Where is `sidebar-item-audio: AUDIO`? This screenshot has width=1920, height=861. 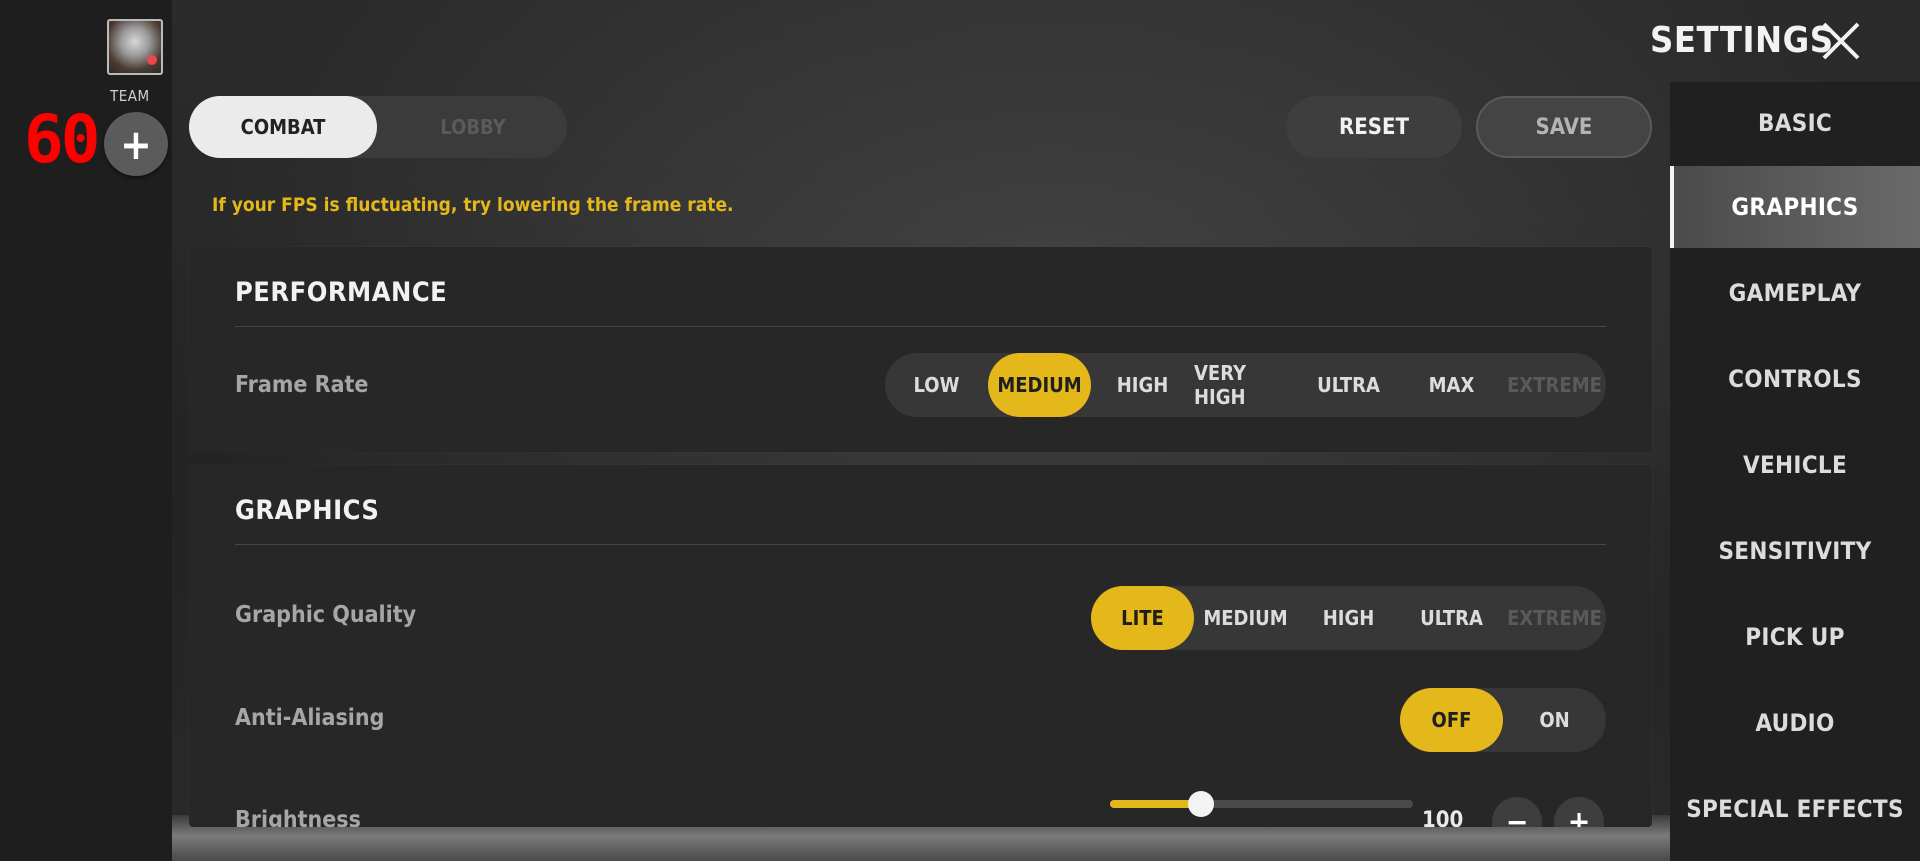
sidebar-item-audio: AUDIO is located at coordinates (1795, 723).